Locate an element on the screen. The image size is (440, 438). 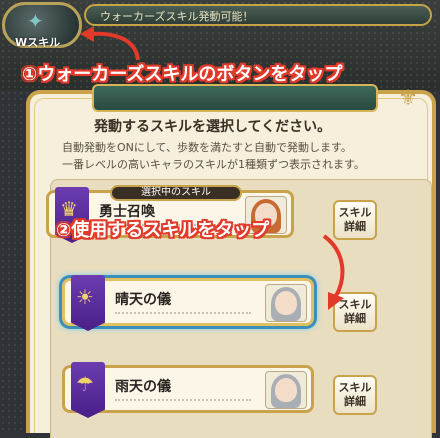
walker-button-label: Wスキル is located at coordinates (38, 42).